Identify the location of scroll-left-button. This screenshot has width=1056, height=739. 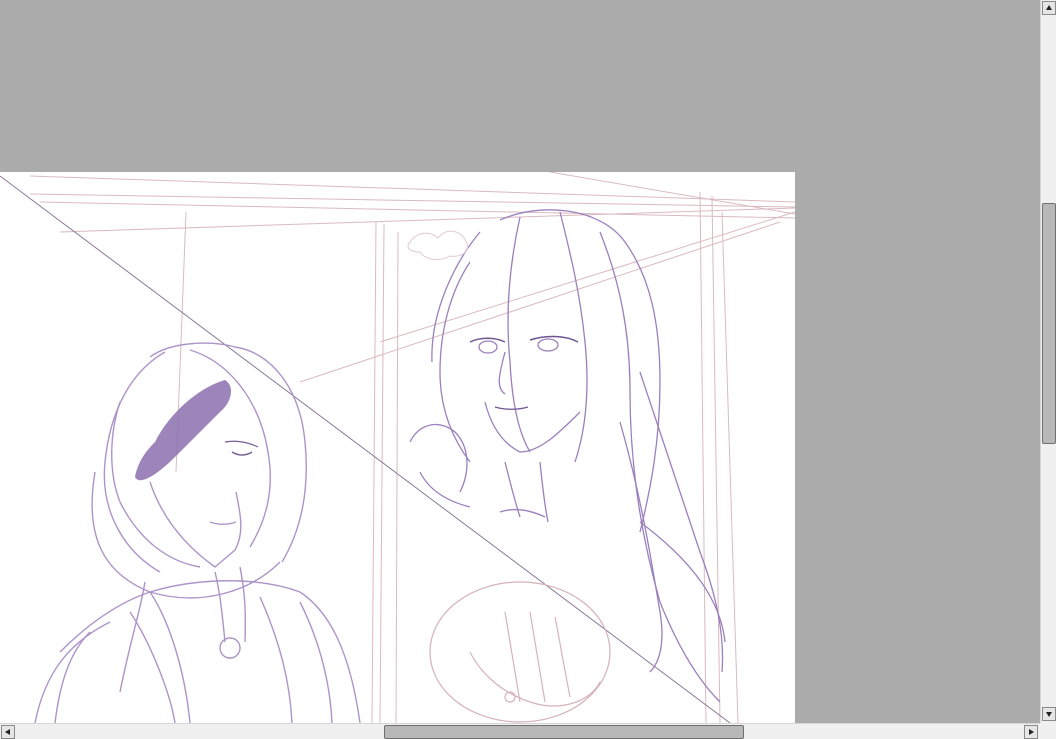
(8, 732).